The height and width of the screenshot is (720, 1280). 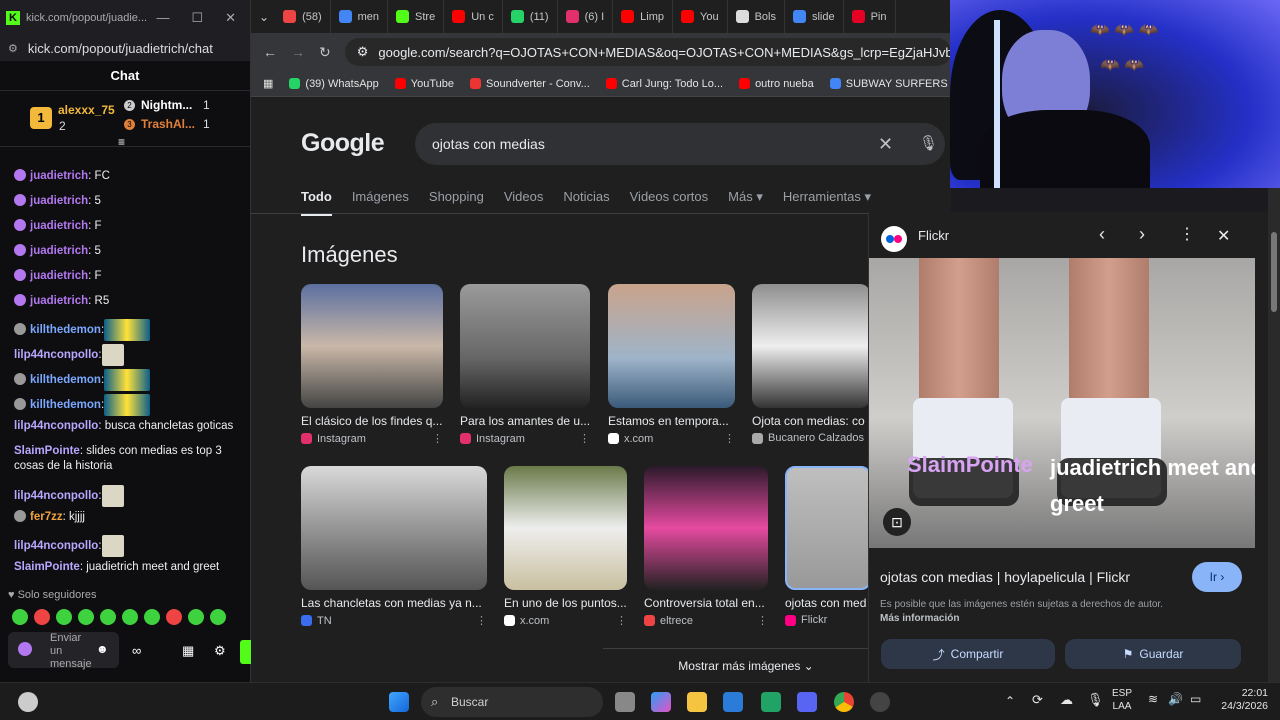 I want to click on collapse-menu-icon: ≡, so click(x=121, y=142).